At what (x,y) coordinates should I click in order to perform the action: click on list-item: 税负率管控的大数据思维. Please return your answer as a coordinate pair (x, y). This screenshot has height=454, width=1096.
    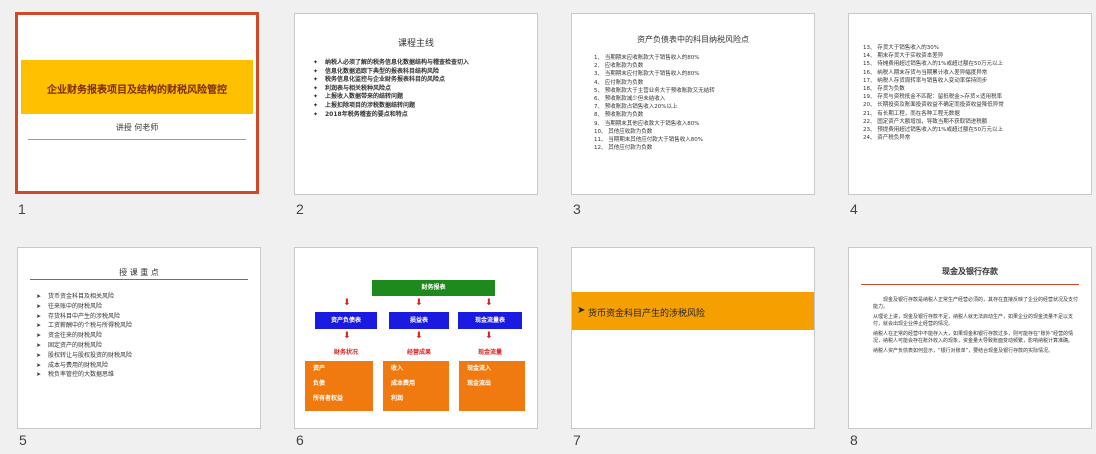
    Looking at the image, I should click on (84, 375).